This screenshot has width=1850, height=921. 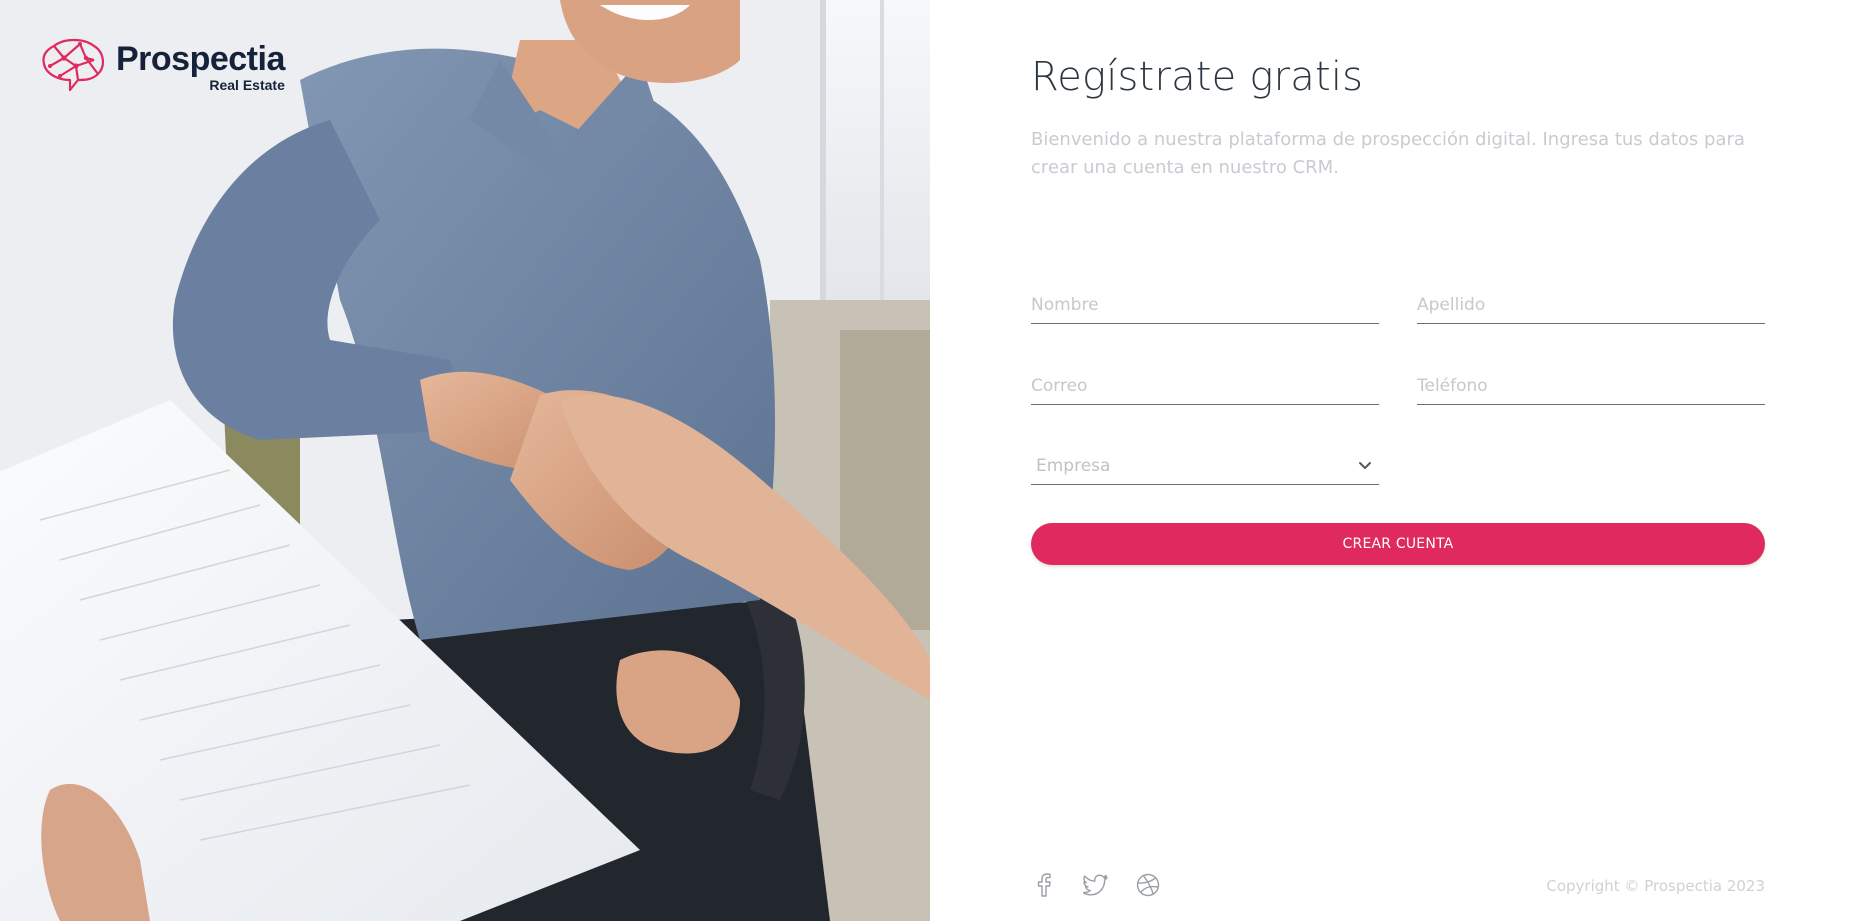 I want to click on company-select: Empresa, so click(x=1205, y=466).